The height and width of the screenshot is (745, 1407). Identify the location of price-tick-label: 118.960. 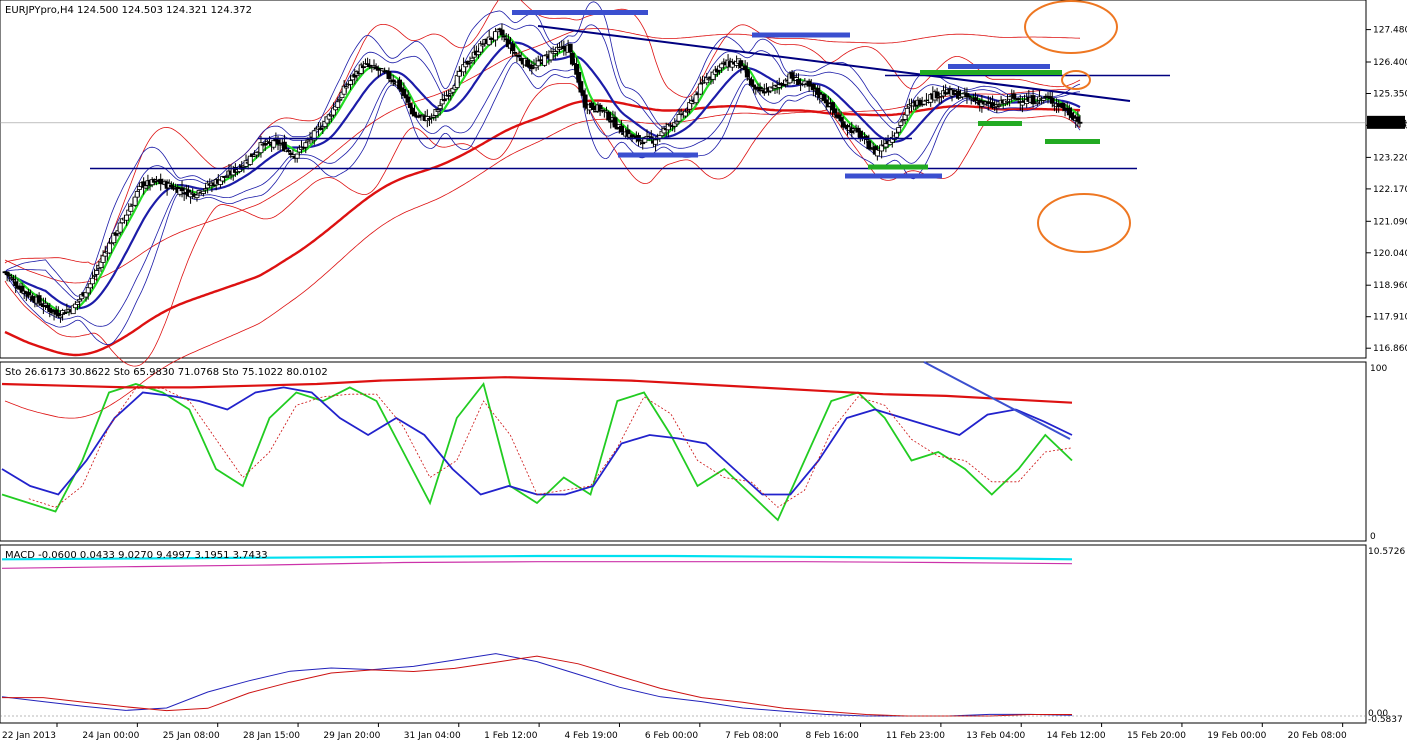
(1390, 286).